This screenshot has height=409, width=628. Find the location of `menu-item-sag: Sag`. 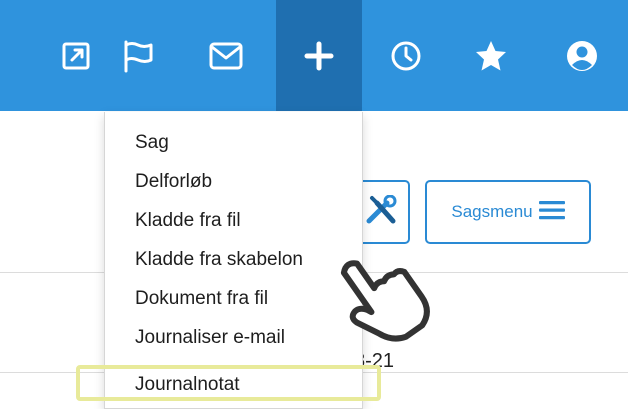

menu-item-sag: Sag is located at coordinates (152, 143).